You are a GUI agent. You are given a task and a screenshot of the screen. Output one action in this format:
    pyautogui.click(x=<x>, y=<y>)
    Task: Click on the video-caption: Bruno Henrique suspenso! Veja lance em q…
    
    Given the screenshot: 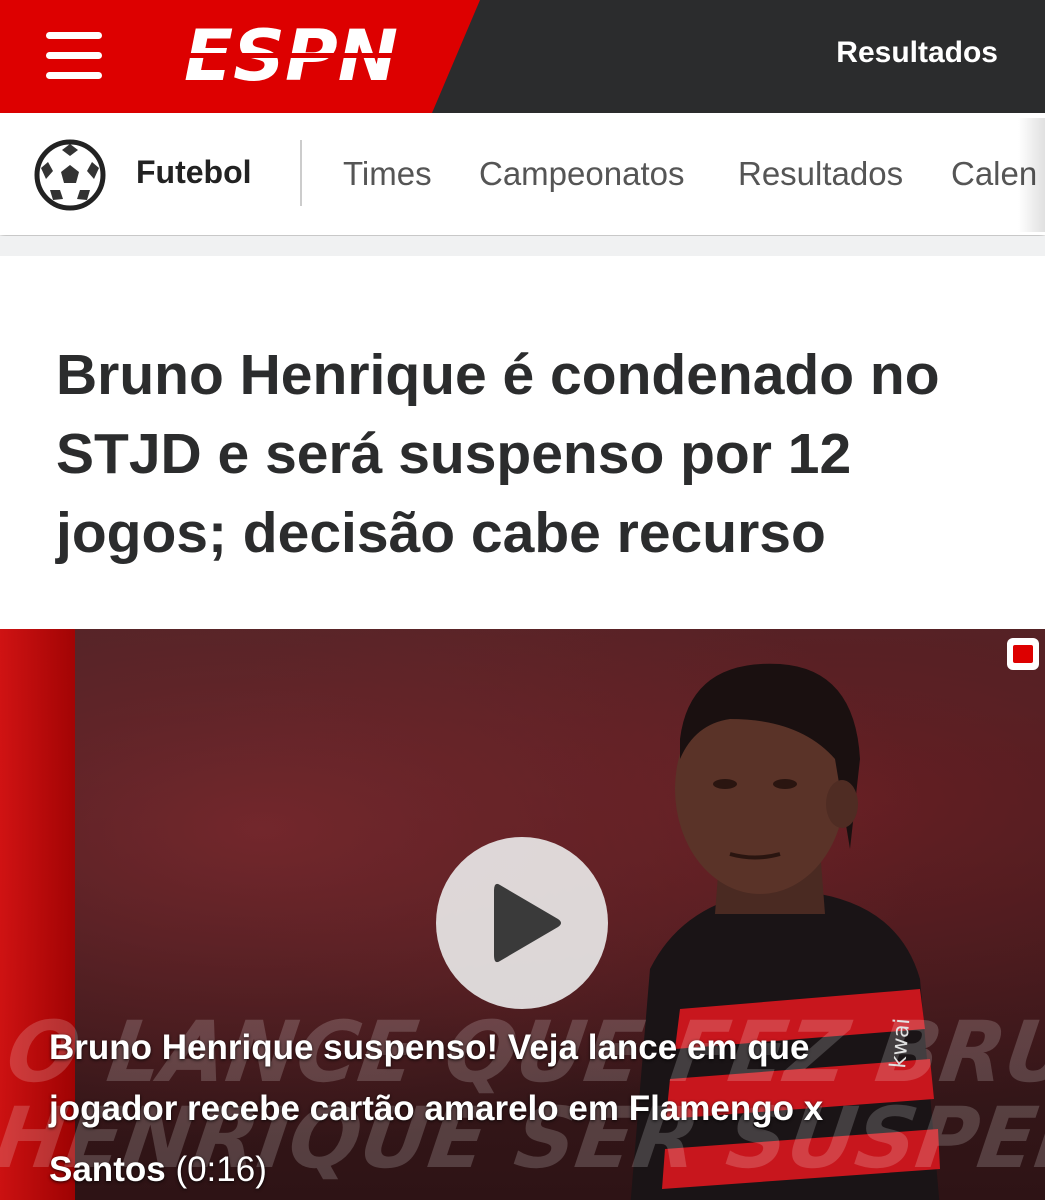 What is the action you would take?
    pyautogui.click(x=459, y=1108)
    